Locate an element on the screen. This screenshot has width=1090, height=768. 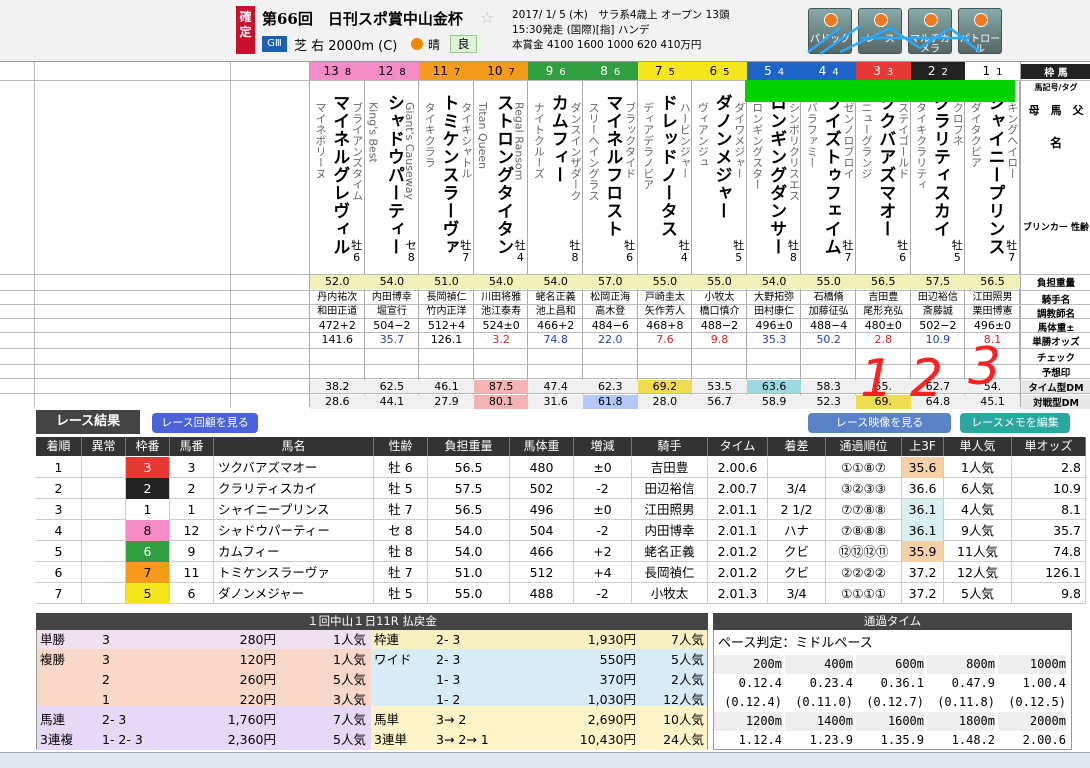
horse-name: ドレッドノータス is located at coordinates (667, 166).